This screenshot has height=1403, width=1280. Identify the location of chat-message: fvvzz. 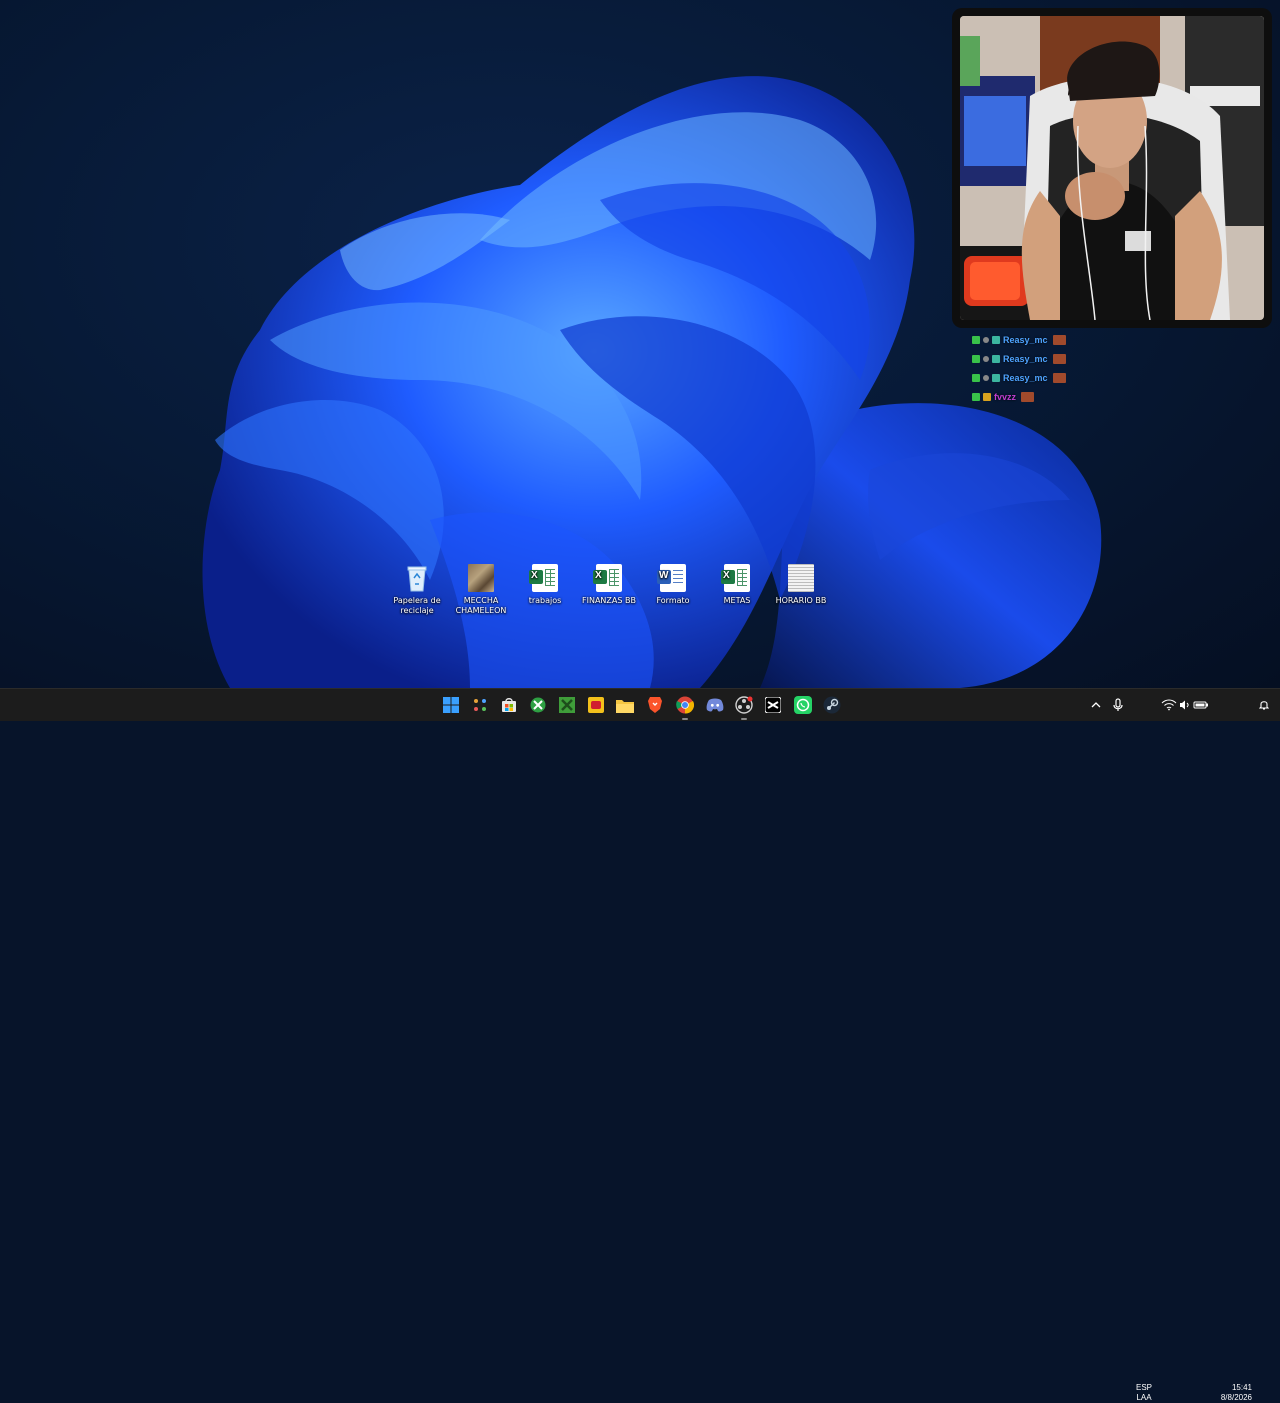
(1027, 396).